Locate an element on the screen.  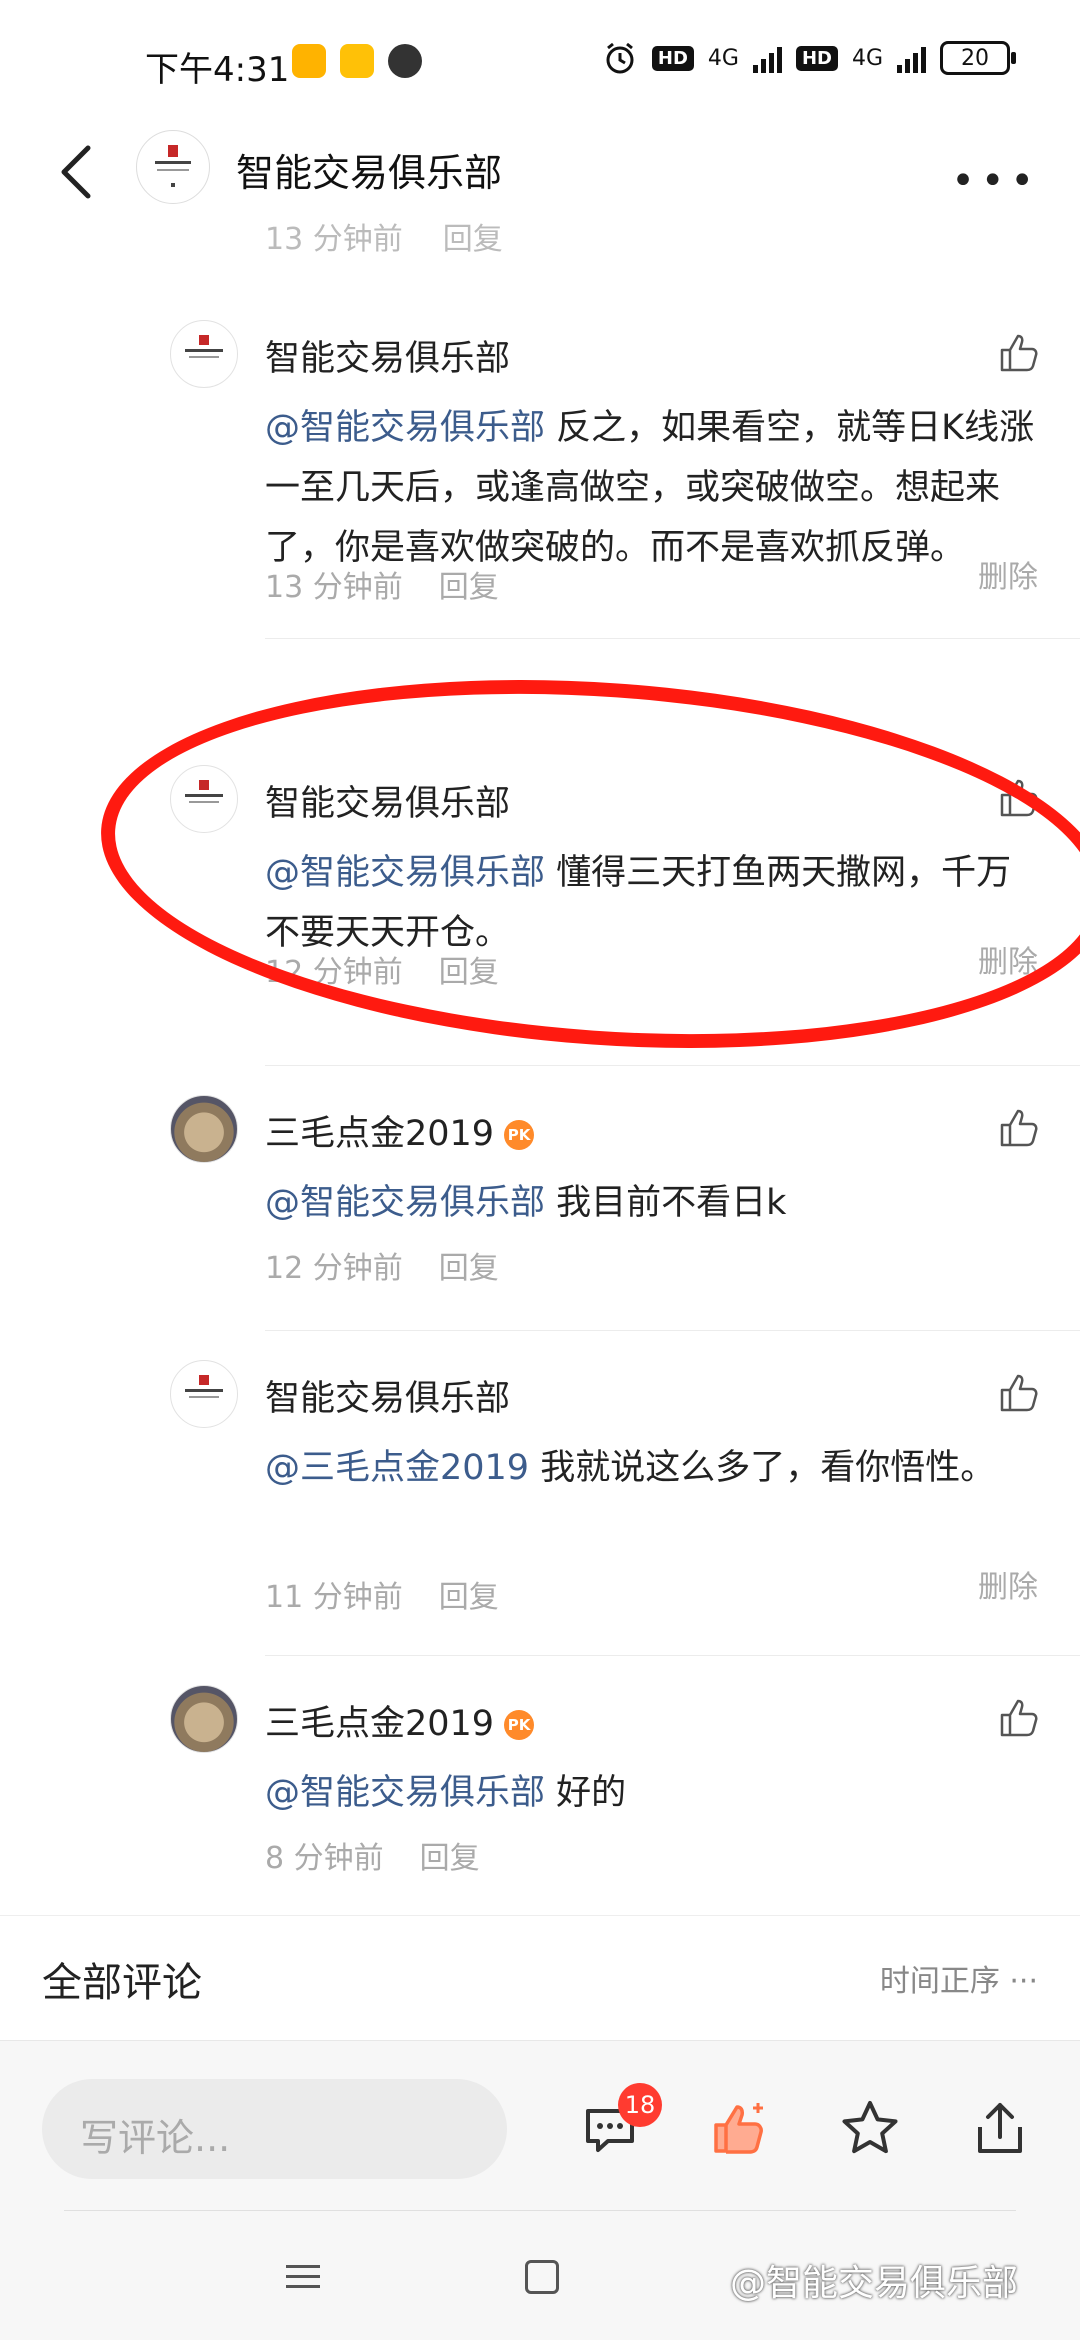
comment-body: @智能交易俱乐部 我目前不看日k is located at coordinates (655, 1203).